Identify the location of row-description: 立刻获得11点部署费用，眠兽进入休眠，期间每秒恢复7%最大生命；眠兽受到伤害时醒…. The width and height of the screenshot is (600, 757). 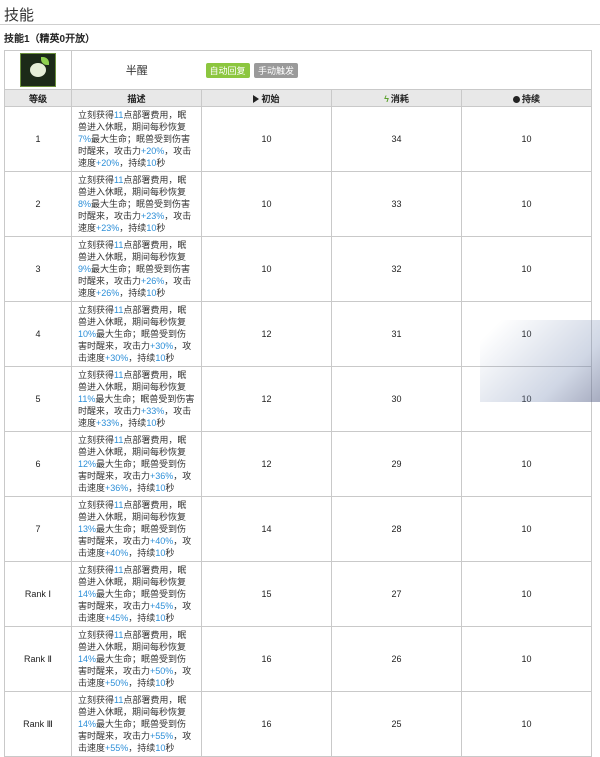
(136, 139).